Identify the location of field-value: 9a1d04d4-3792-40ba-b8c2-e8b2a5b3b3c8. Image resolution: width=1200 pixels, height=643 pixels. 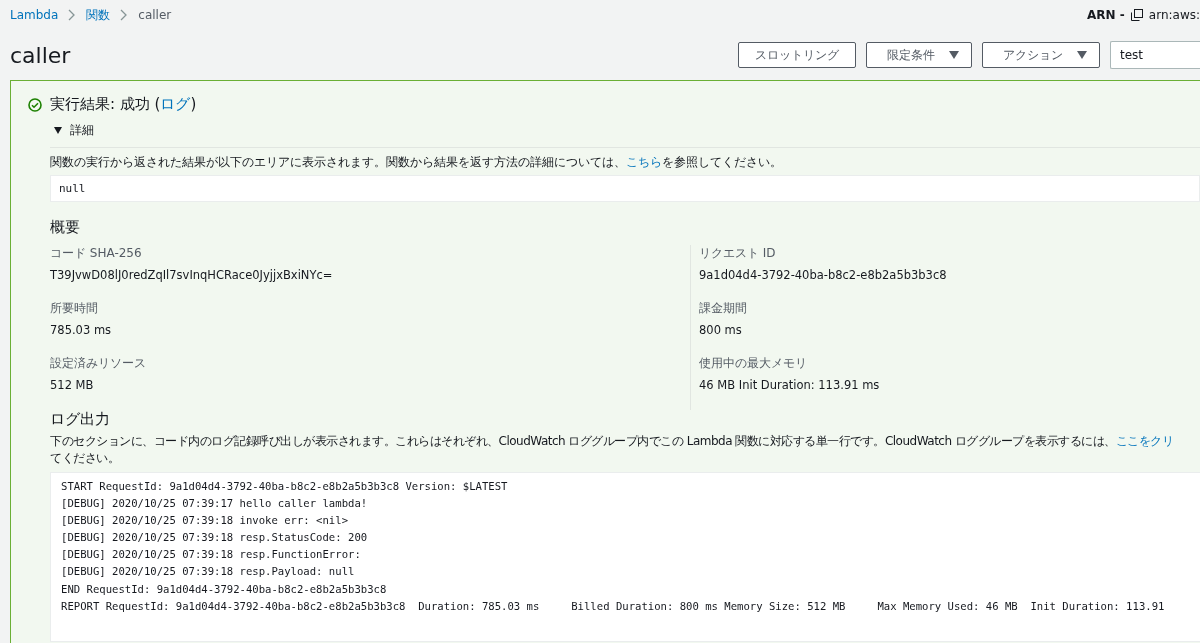
(823, 275).